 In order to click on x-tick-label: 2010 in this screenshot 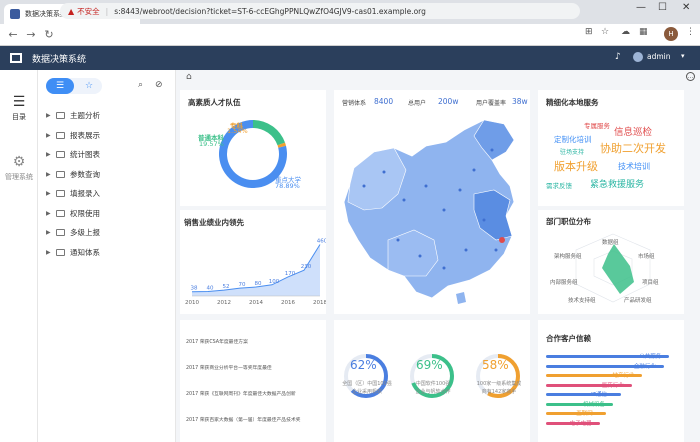, I will do `click(192, 303)`.